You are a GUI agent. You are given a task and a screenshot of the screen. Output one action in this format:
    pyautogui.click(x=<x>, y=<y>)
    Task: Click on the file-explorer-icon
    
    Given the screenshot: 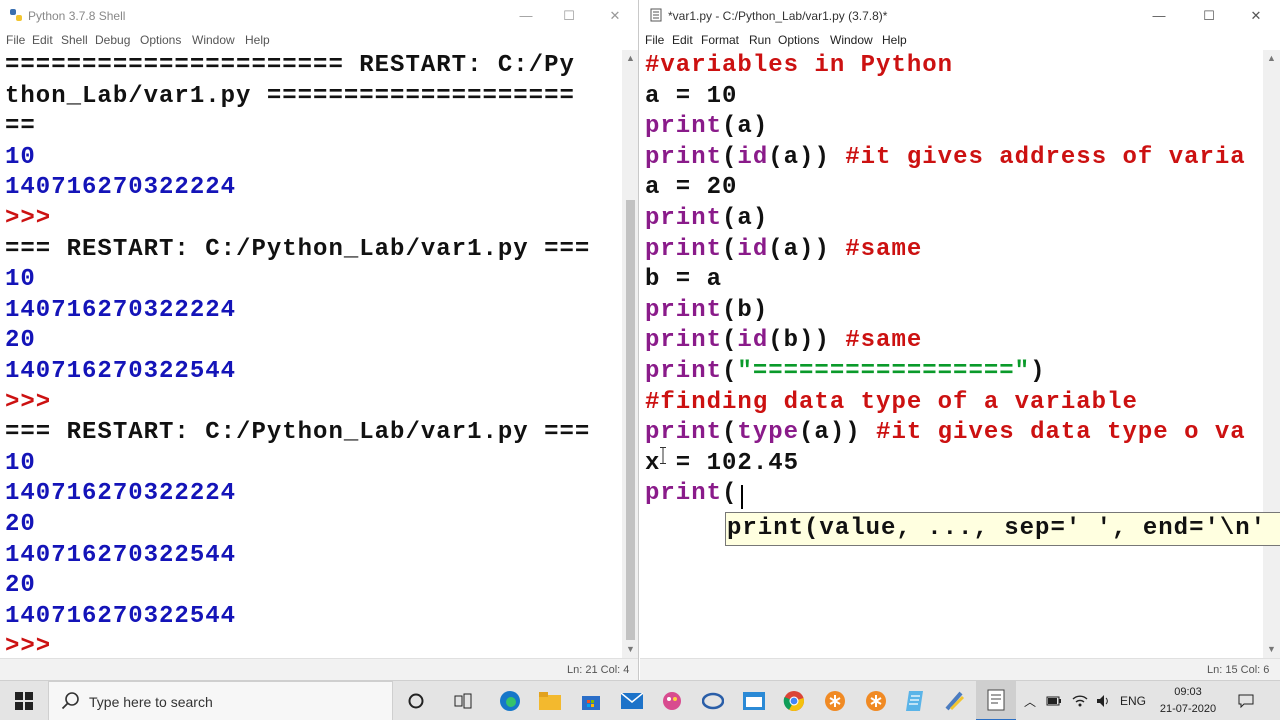 What is the action you would take?
    pyautogui.click(x=550, y=700)
    